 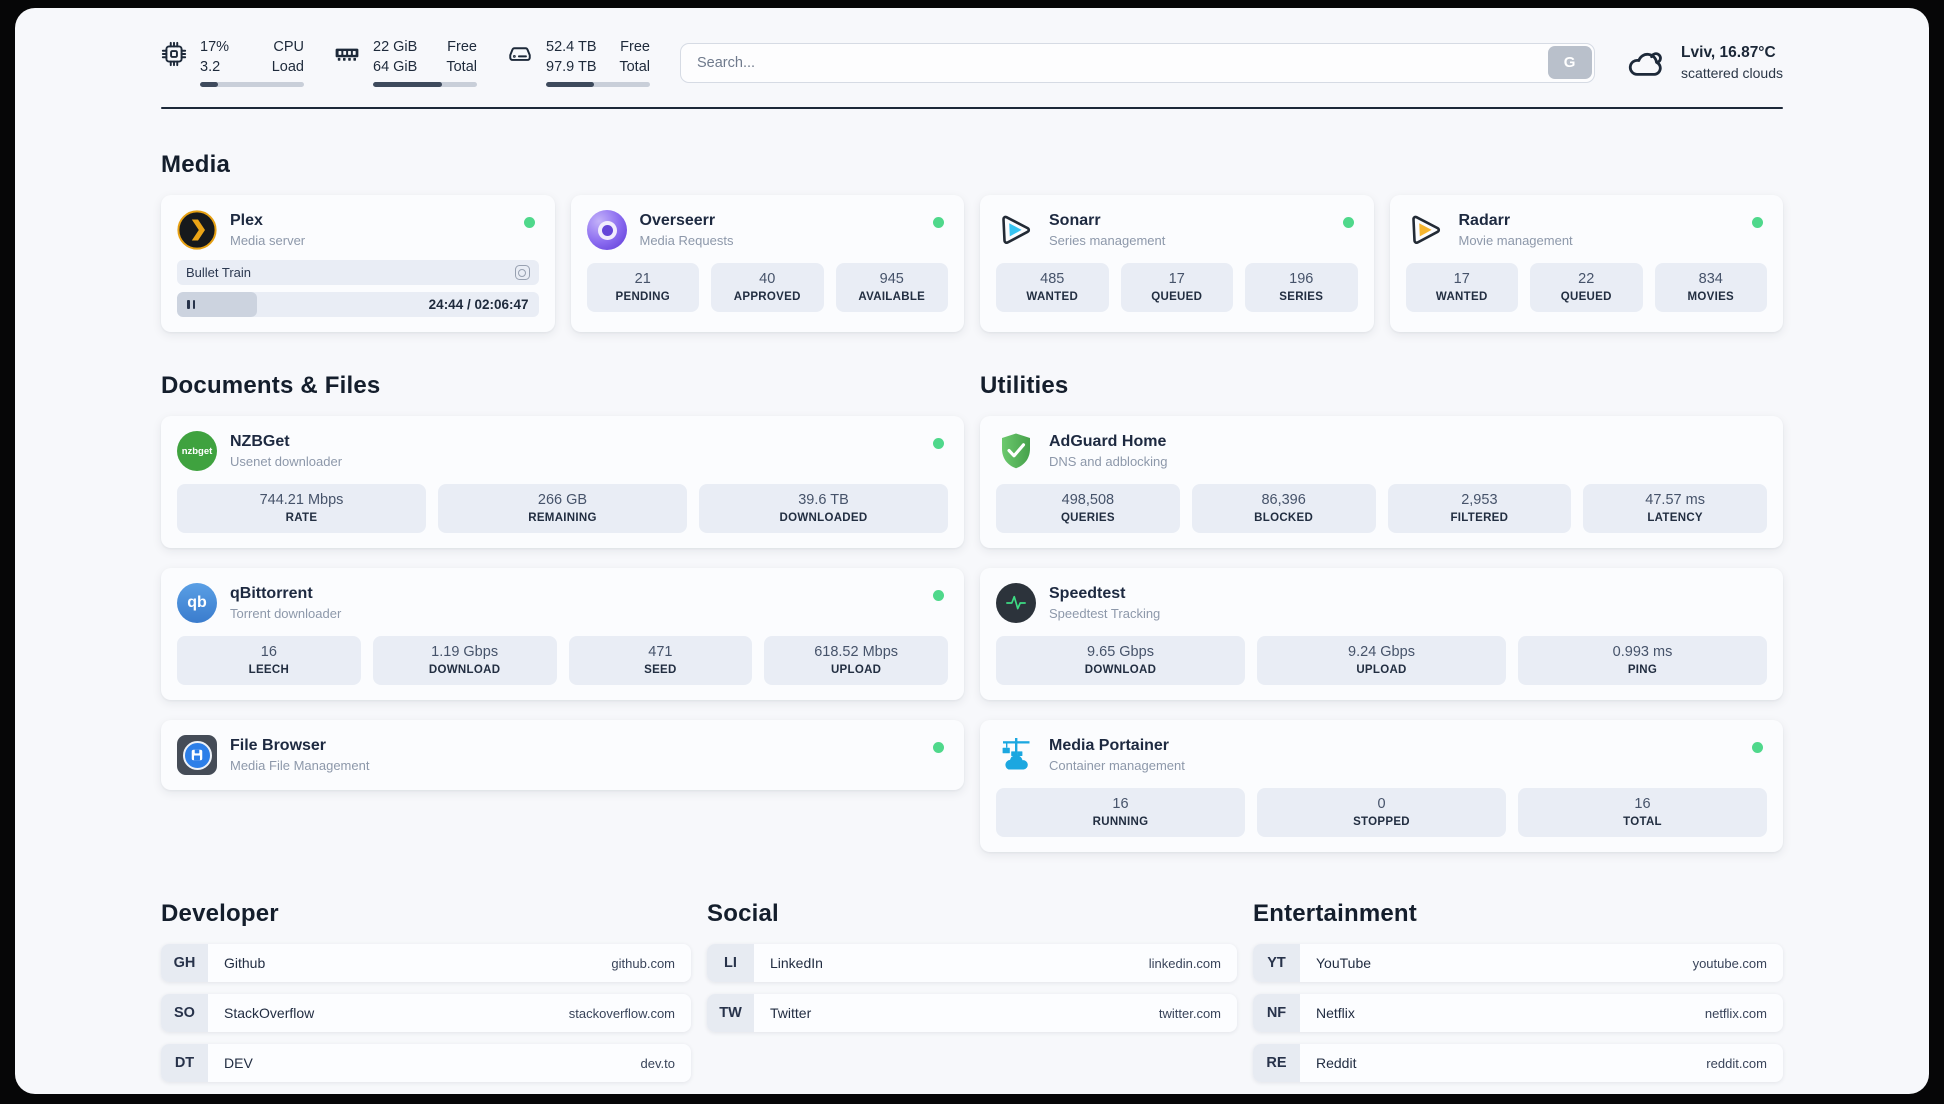 What do you see at coordinates (252, 85) in the screenshot?
I see `cpu-progress-bar` at bounding box center [252, 85].